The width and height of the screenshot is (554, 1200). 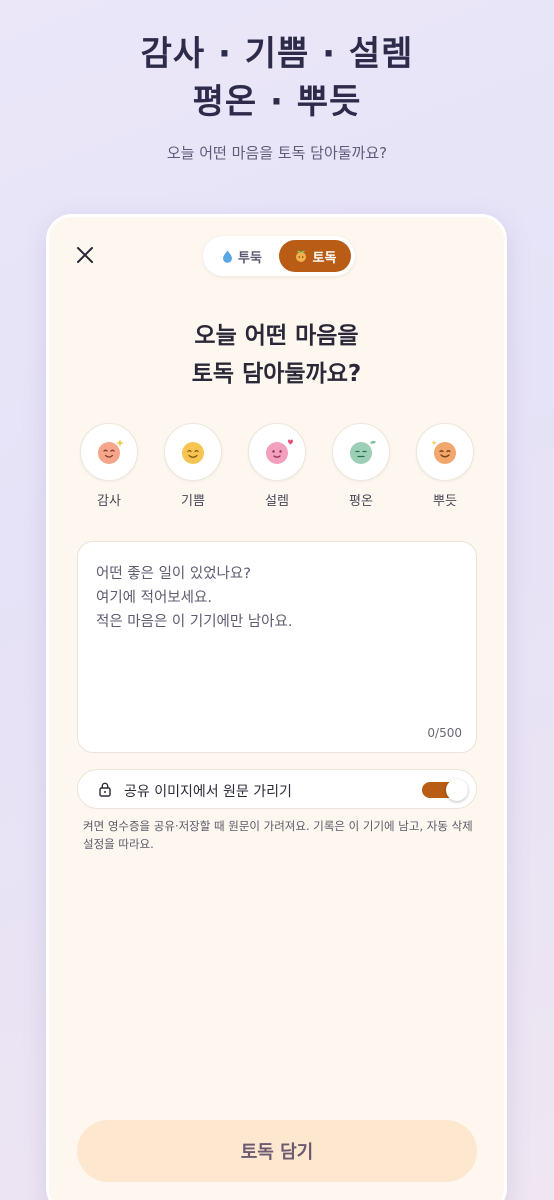 What do you see at coordinates (277, 102) in the screenshot?
I see `hero-title-line2: 평온 · 뿌듯` at bounding box center [277, 102].